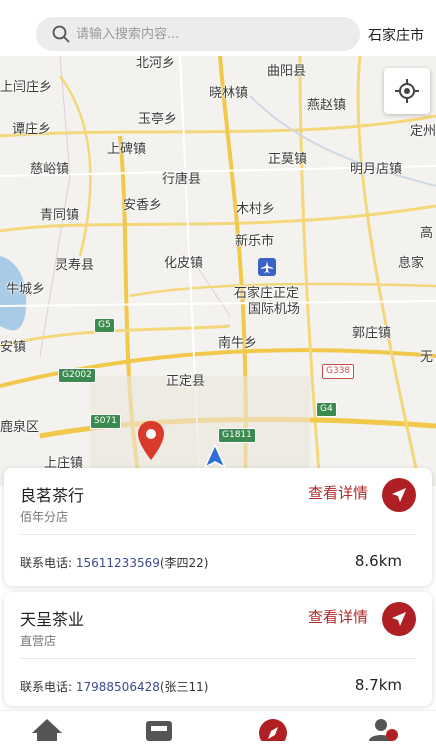  Describe the element at coordinates (158, 119) in the screenshot. I see `place-label: 玉亭乡` at that location.